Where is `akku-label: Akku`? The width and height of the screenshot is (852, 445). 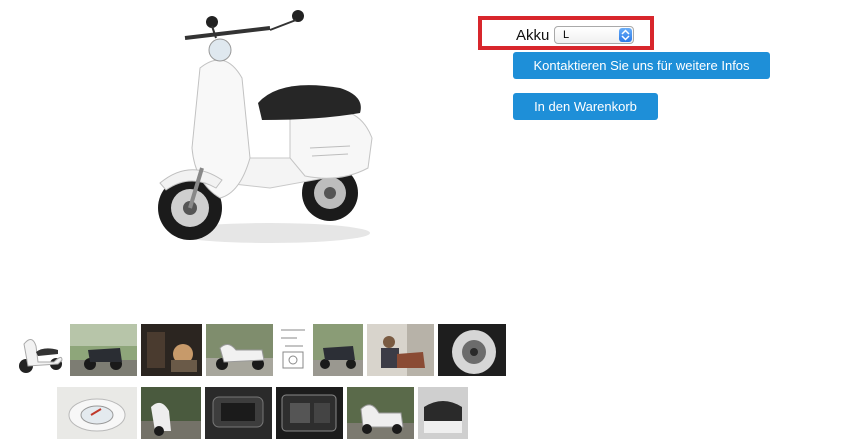 akku-label: Akku is located at coordinates (533, 35).